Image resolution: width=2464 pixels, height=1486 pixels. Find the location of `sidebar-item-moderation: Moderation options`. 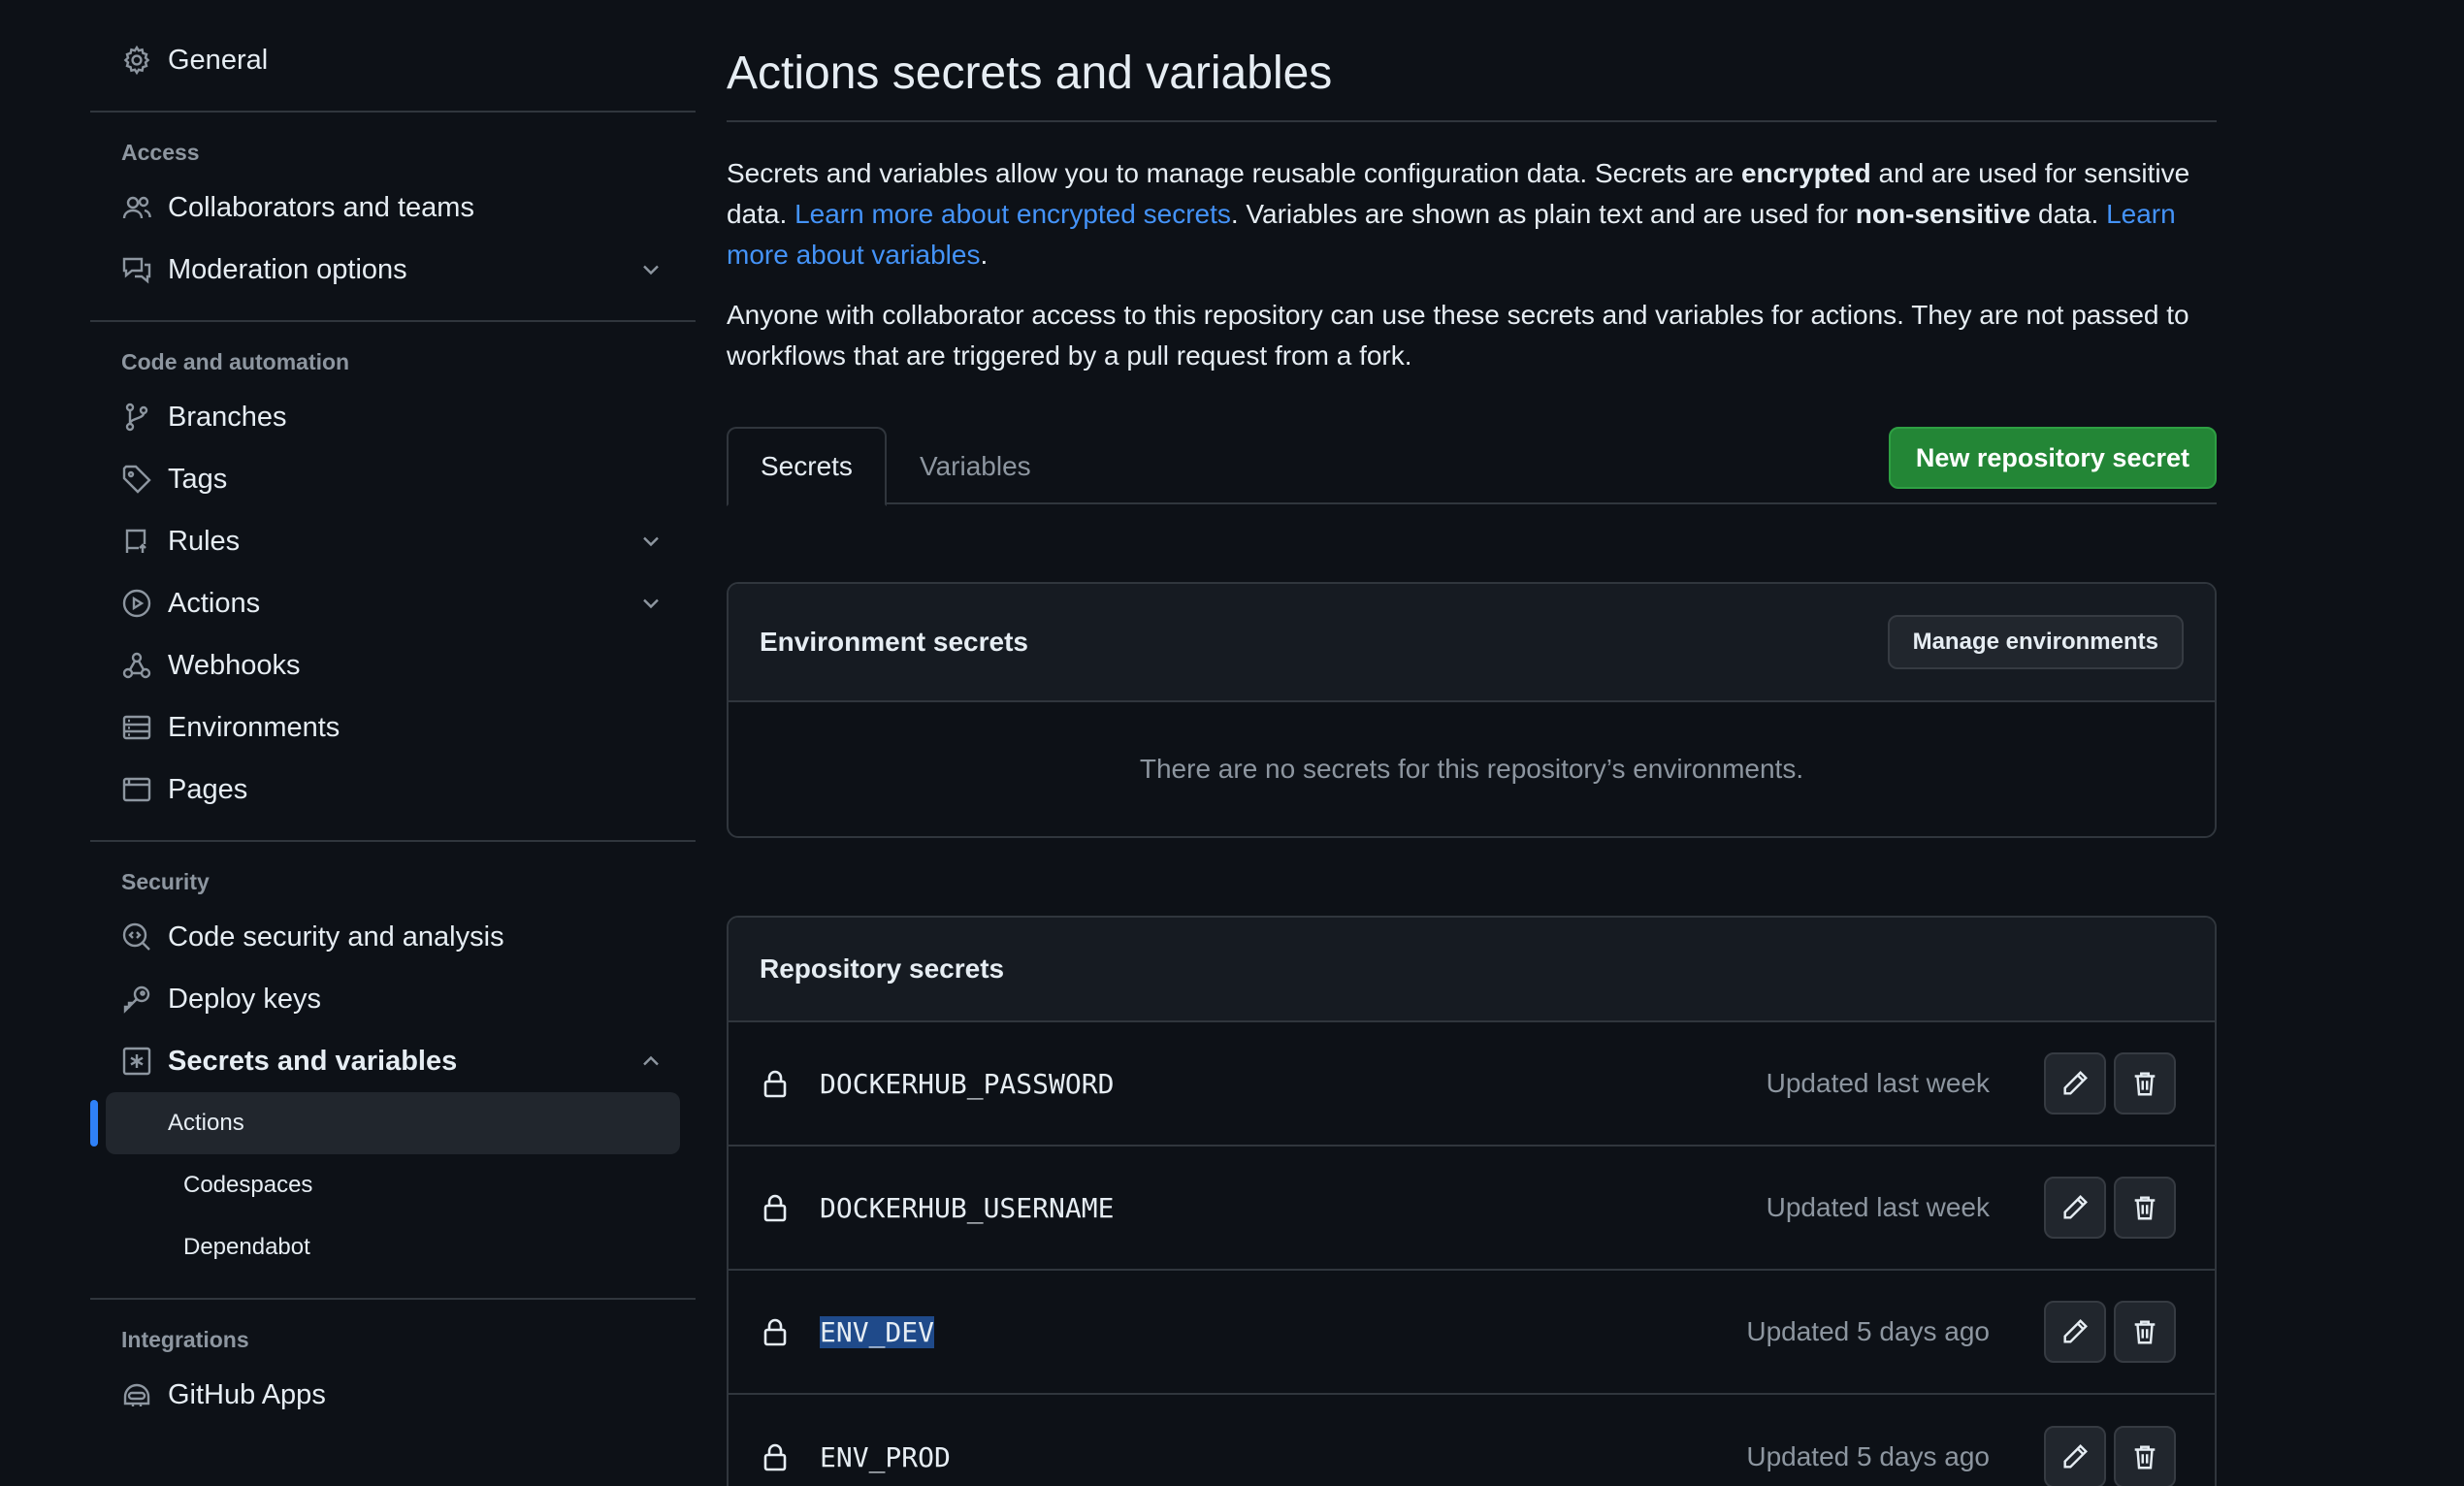

sidebar-item-moderation: Moderation options is located at coordinates (393, 270).